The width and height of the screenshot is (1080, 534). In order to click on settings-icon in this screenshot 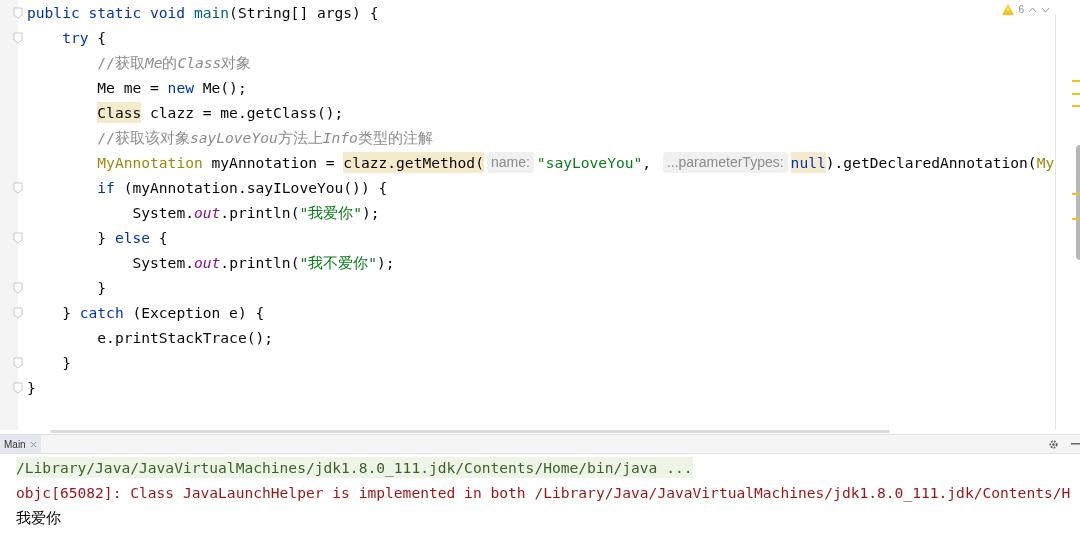, I will do `click(1053, 444)`.